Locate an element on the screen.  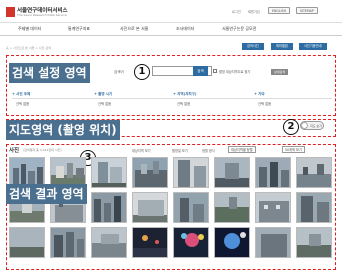
filter-date-title: + 촬영 시기 is located at coordinates (103, 94).